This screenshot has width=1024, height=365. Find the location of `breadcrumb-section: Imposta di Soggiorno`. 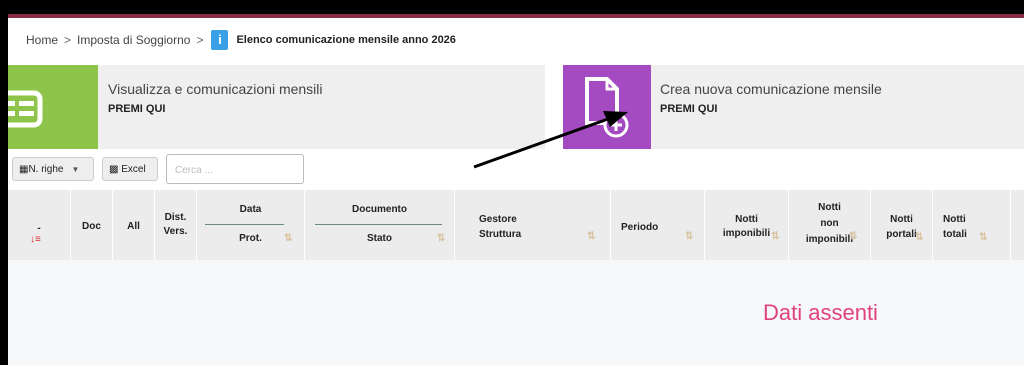

breadcrumb-section: Imposta di Soggiorno is located at coordinates (133, 40).